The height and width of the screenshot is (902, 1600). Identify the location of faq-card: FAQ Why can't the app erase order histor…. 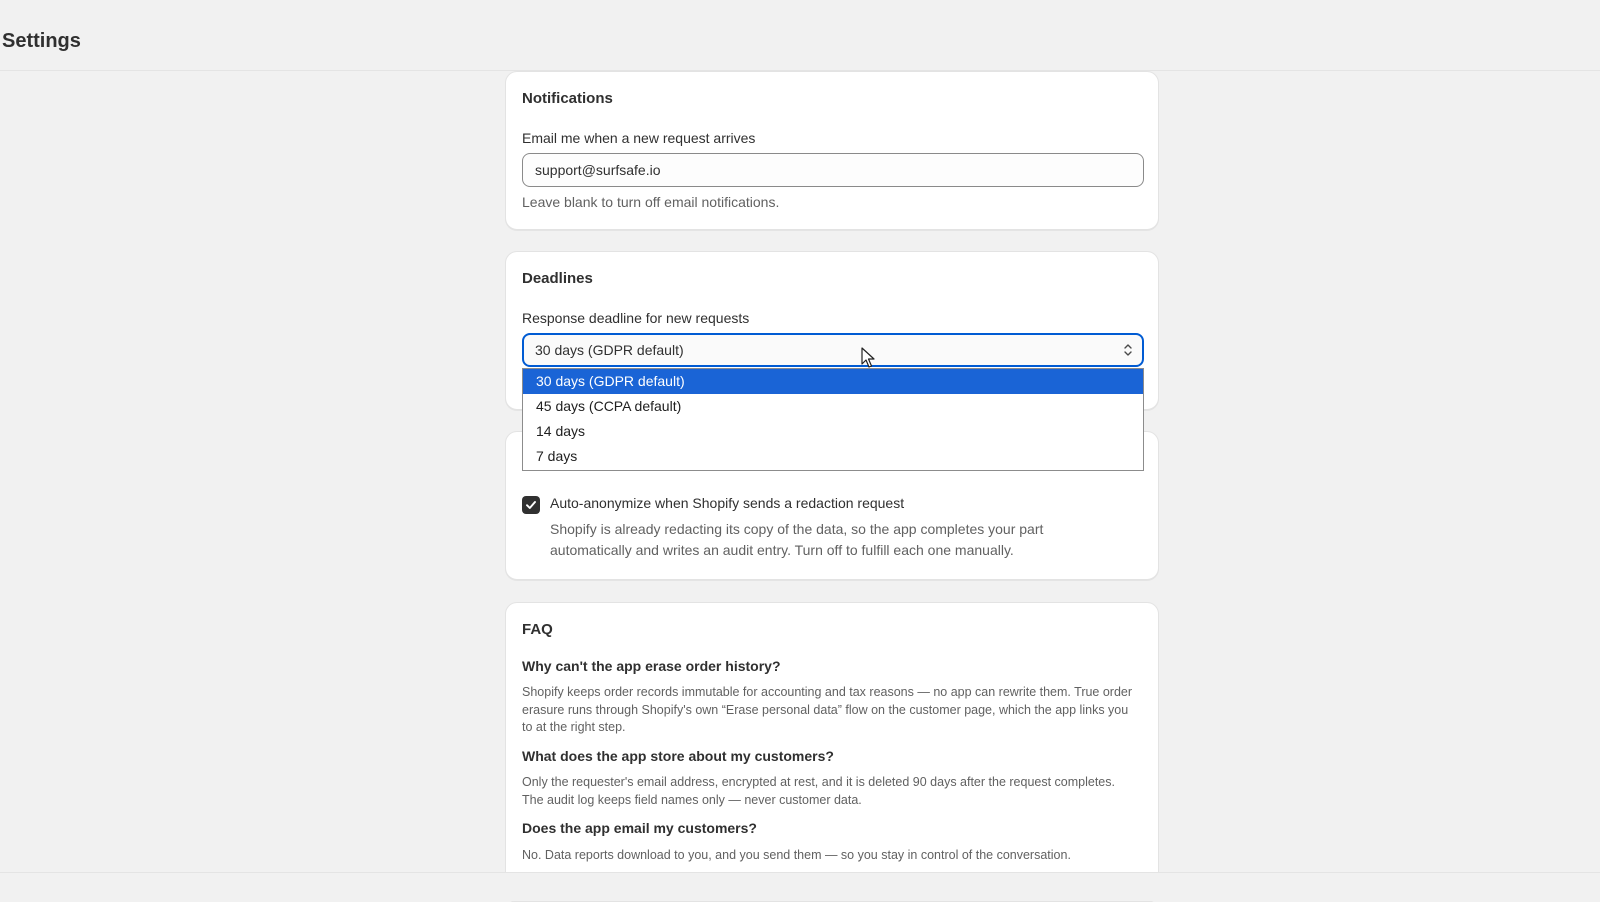
(832, 752).